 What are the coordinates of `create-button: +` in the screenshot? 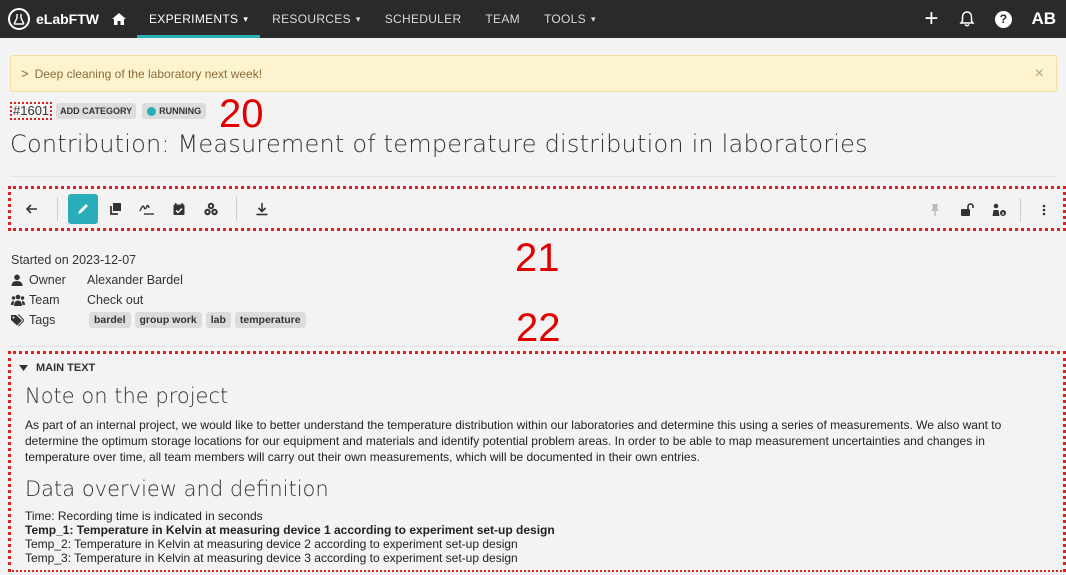 It's located at (931, 19).